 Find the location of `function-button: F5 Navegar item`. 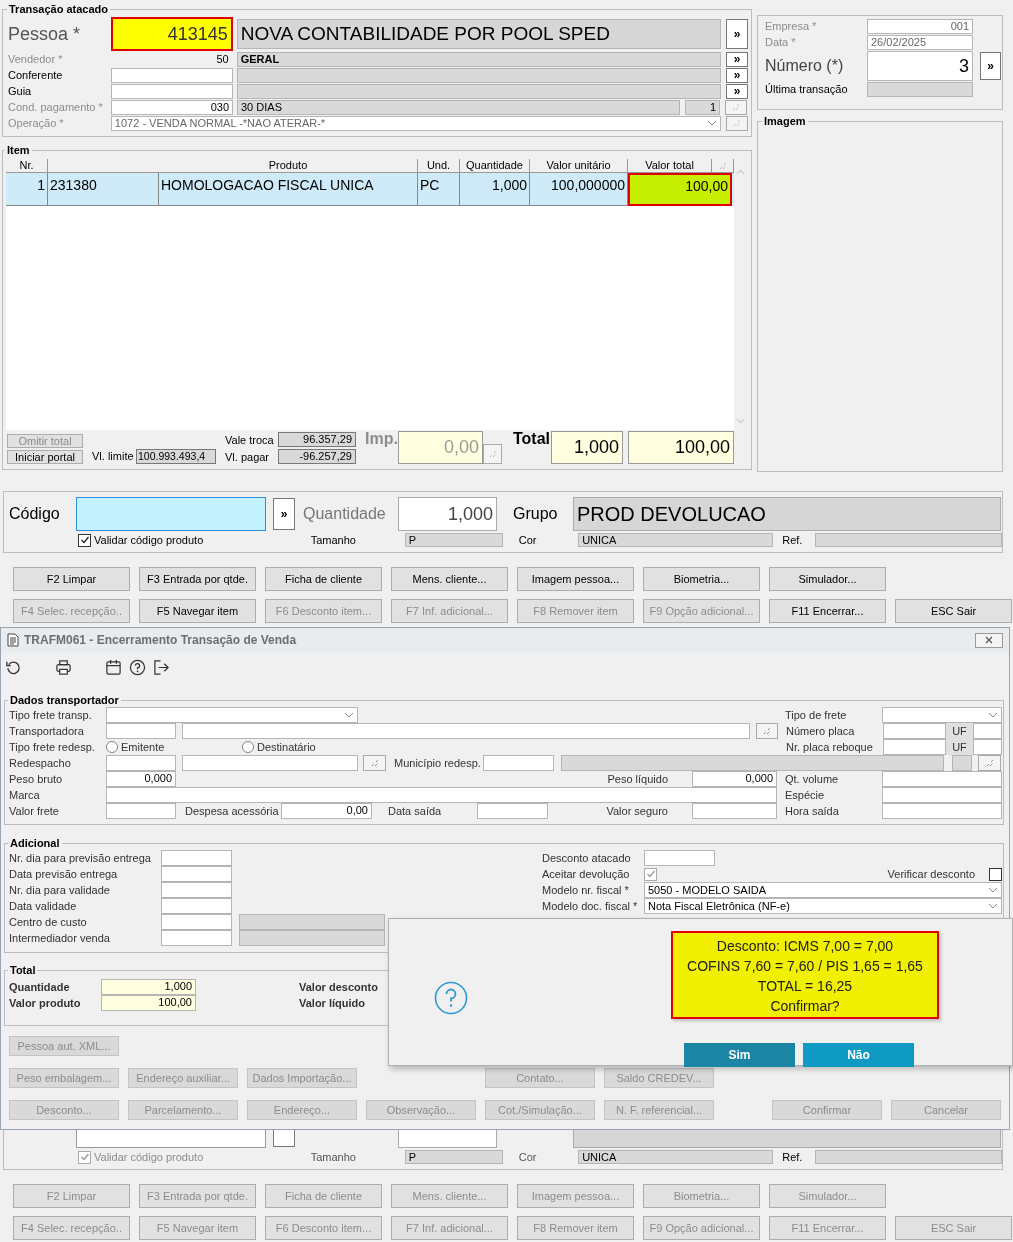

function-button: F5 Navegar item is located at coordinates (197, 611).